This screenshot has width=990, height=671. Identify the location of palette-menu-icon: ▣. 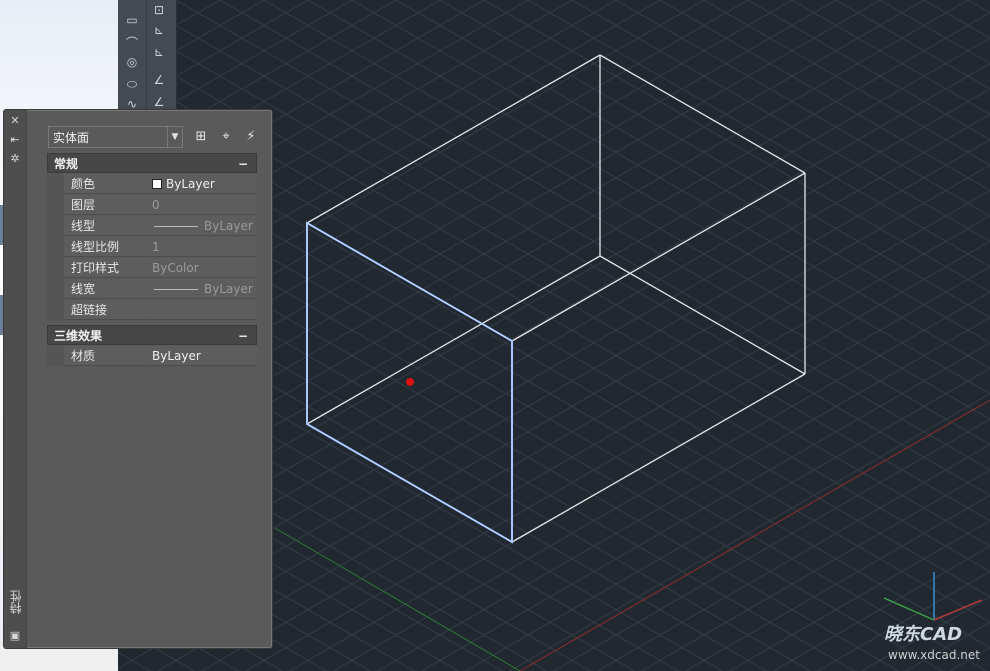
(15, 636).